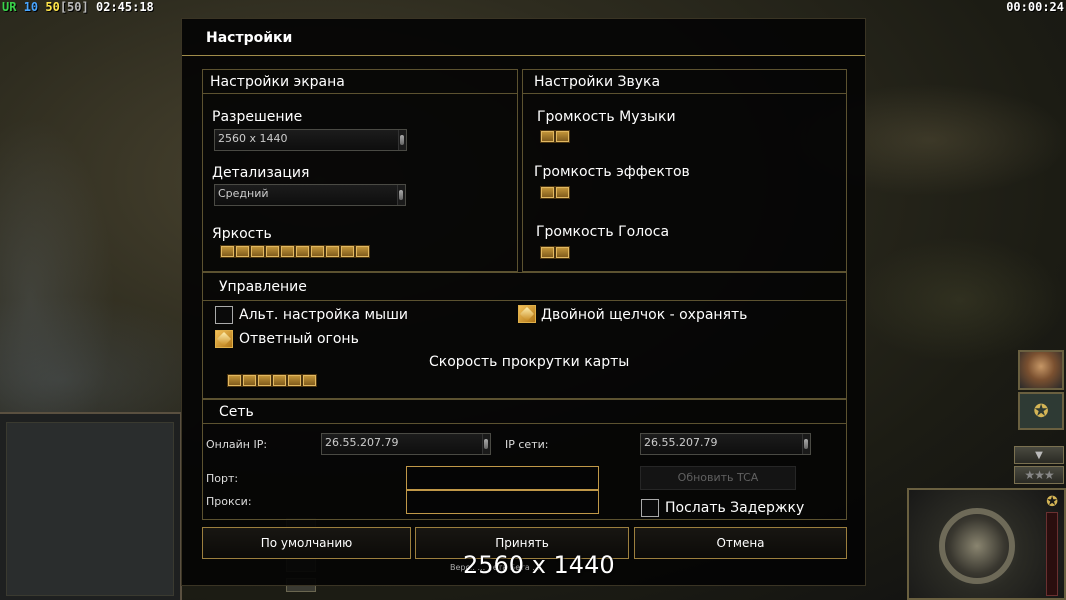  Describe the element at coordinates (229, 501) in the screenshot. I see `proxy-label: Прокси:` at that location.